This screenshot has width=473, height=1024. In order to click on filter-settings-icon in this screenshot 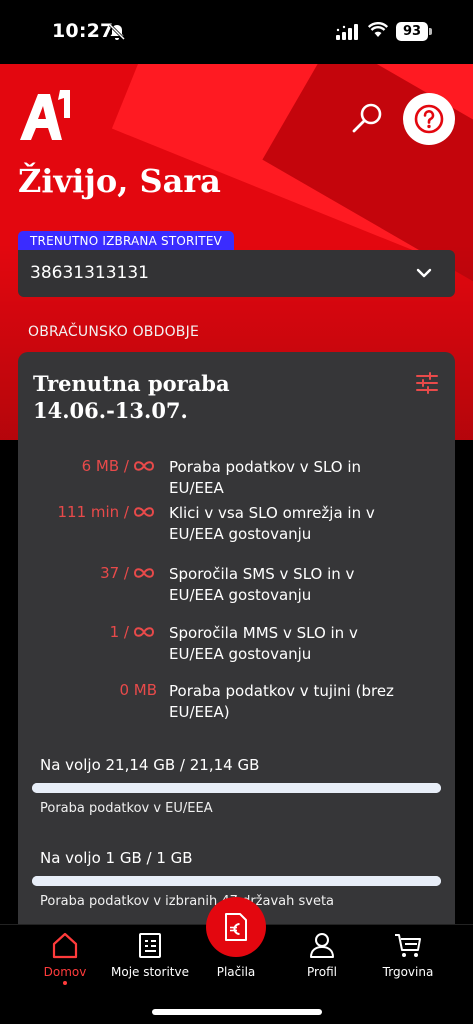, I will do `click(427, 383)`.